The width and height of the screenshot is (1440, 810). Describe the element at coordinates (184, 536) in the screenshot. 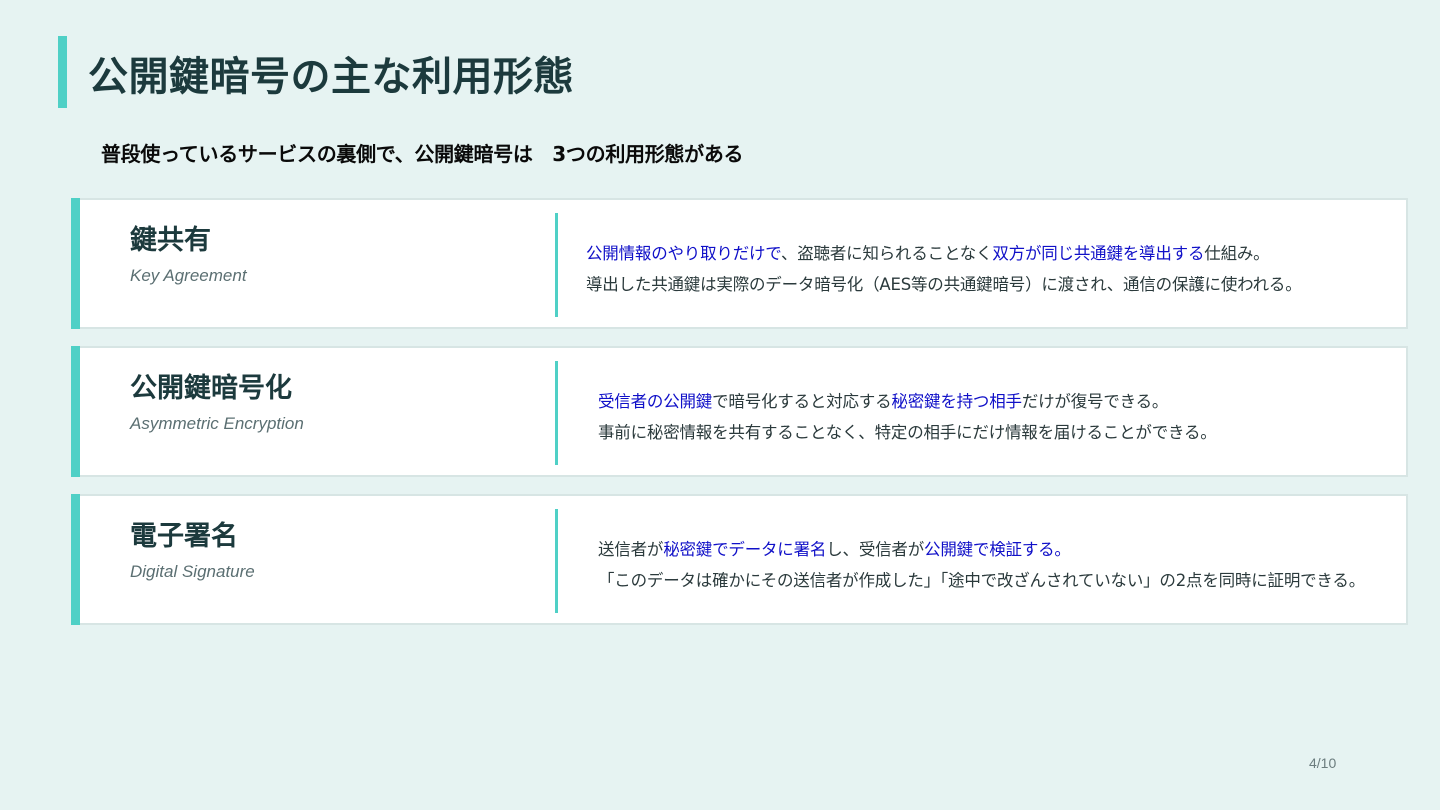

I see `card-title: 電子署名` at that location.